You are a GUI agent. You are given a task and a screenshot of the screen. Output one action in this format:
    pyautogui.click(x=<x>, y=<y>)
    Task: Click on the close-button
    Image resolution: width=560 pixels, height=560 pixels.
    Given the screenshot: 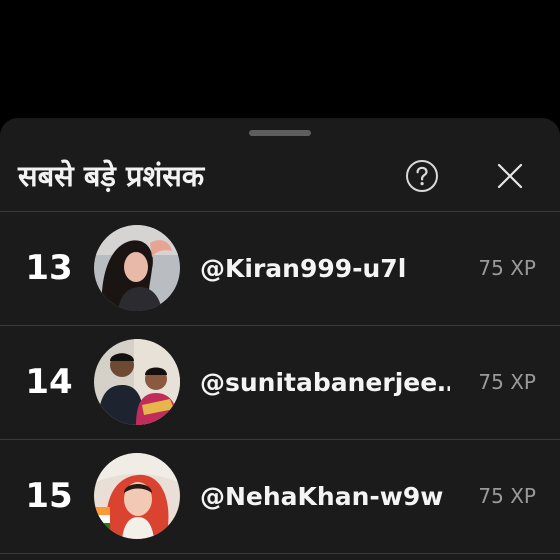 What is the action you would take?
    pyautogui.click(x=510, y=176)
    